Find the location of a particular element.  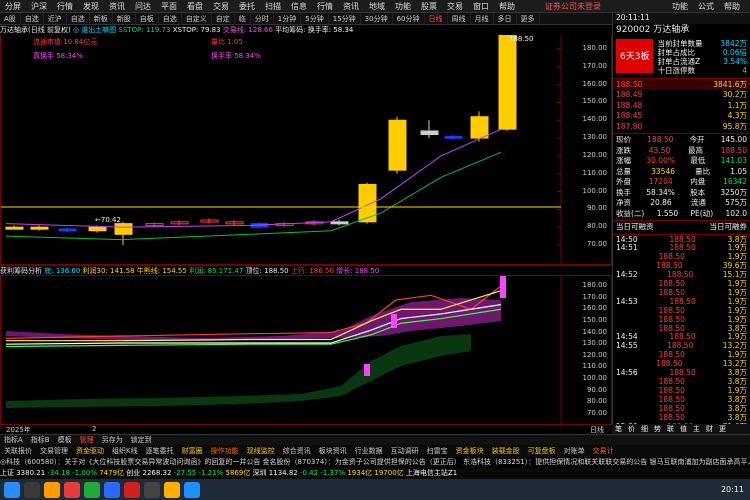

menu-item-18: 窗口 is located at coordinates (481, 6).